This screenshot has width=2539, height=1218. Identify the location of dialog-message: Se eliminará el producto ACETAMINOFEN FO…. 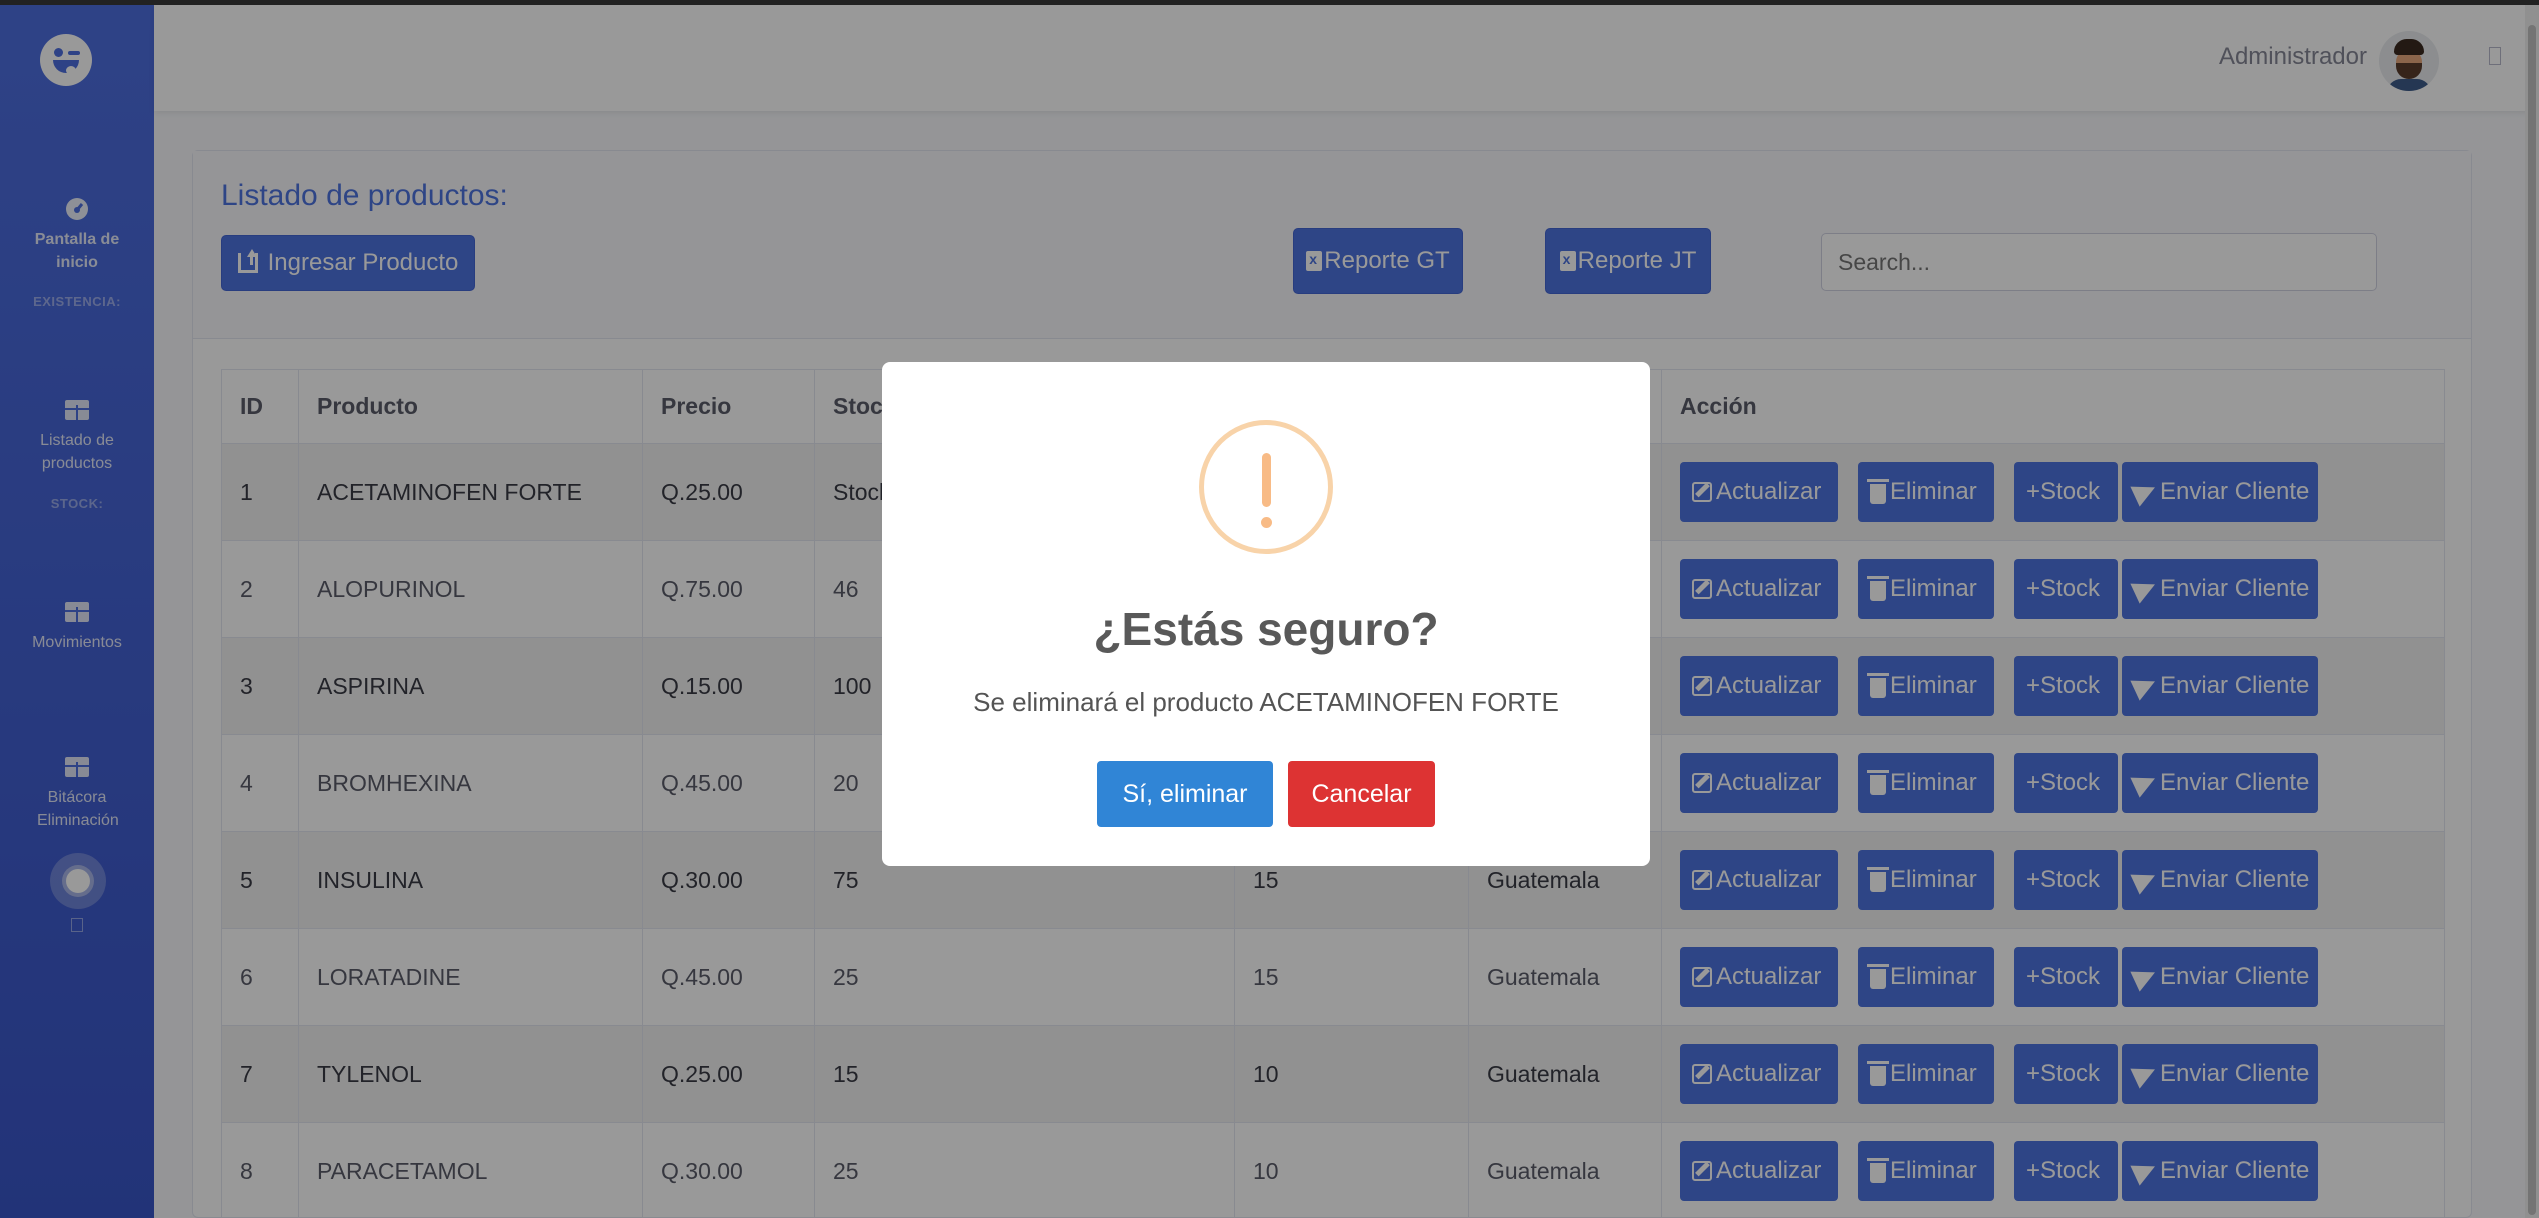
(1266, 702).